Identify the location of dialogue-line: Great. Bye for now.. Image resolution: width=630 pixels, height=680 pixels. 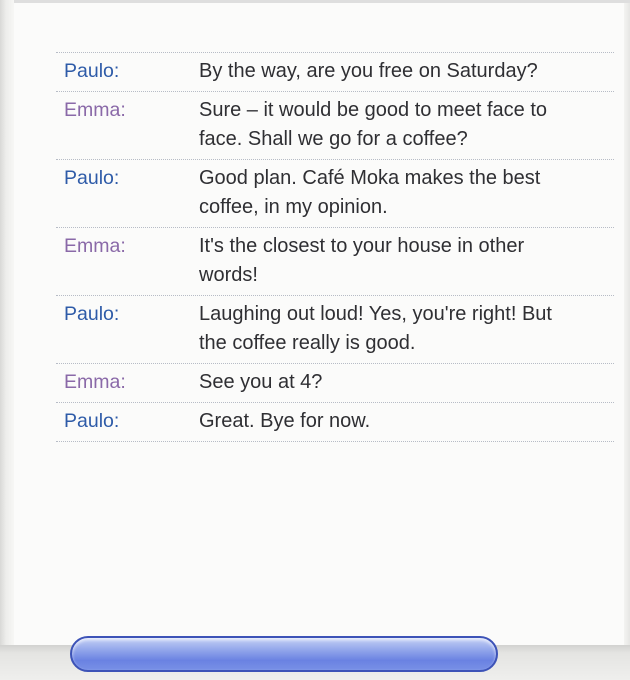
(285, 421).